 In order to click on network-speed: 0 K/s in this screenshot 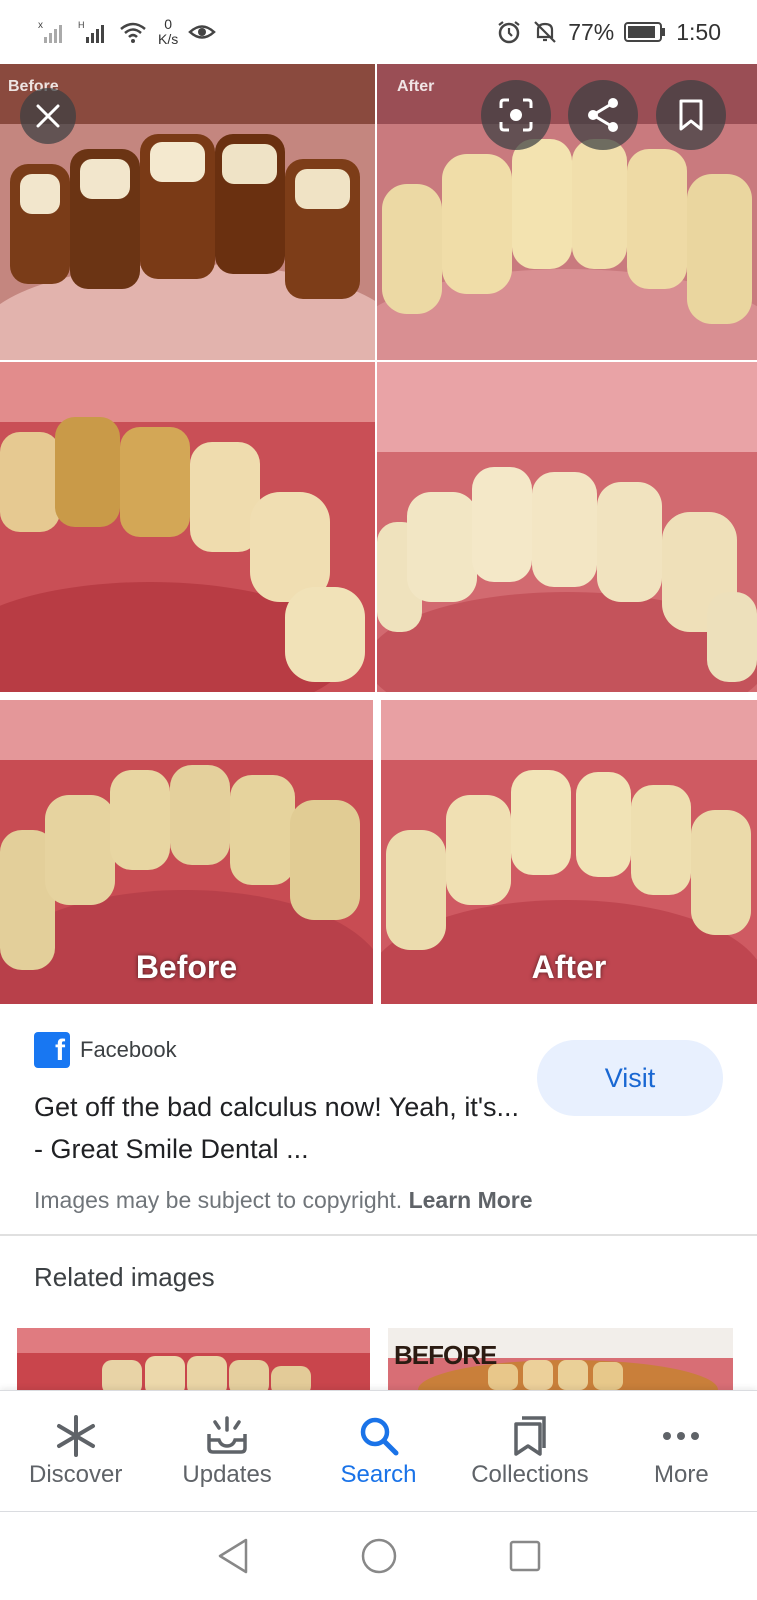, I will do `click(168, 31)`.